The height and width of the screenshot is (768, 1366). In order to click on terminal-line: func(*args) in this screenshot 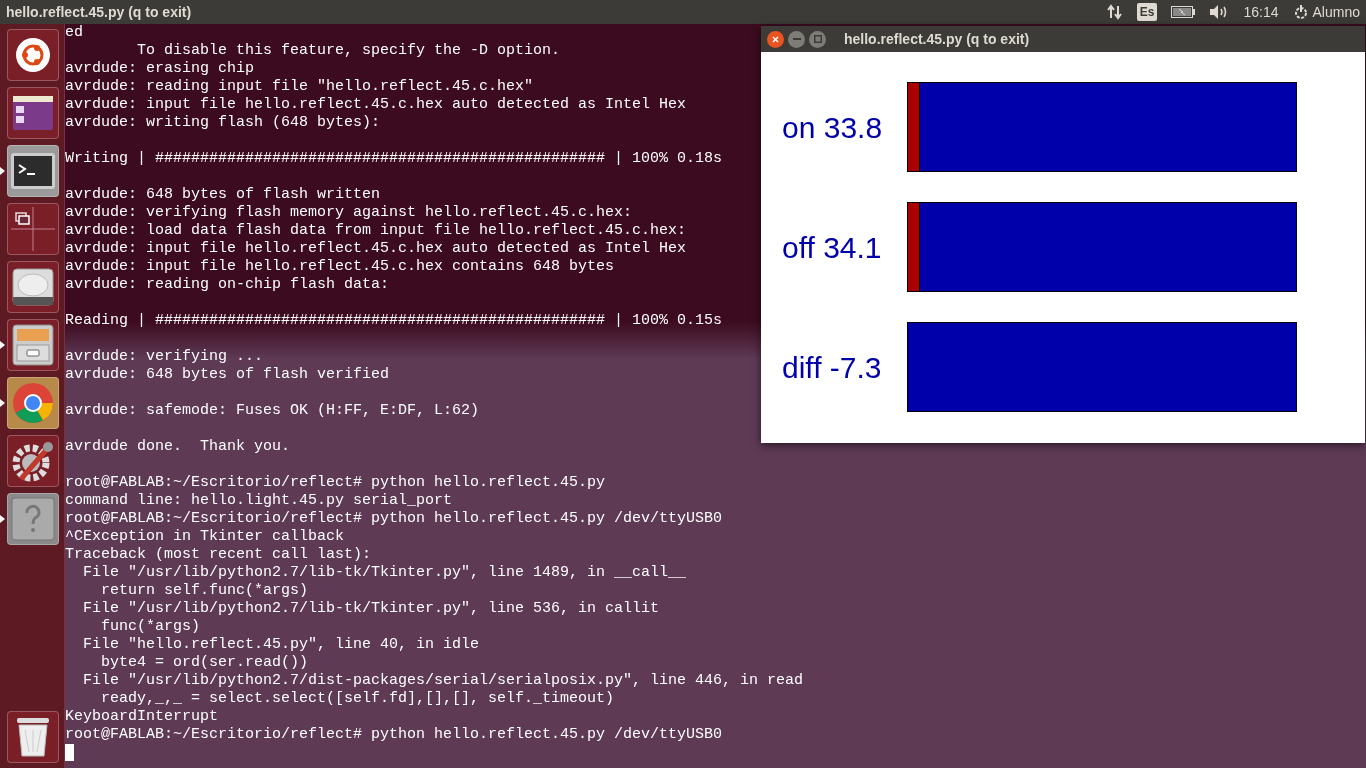, I will do `click(150, 627)`.